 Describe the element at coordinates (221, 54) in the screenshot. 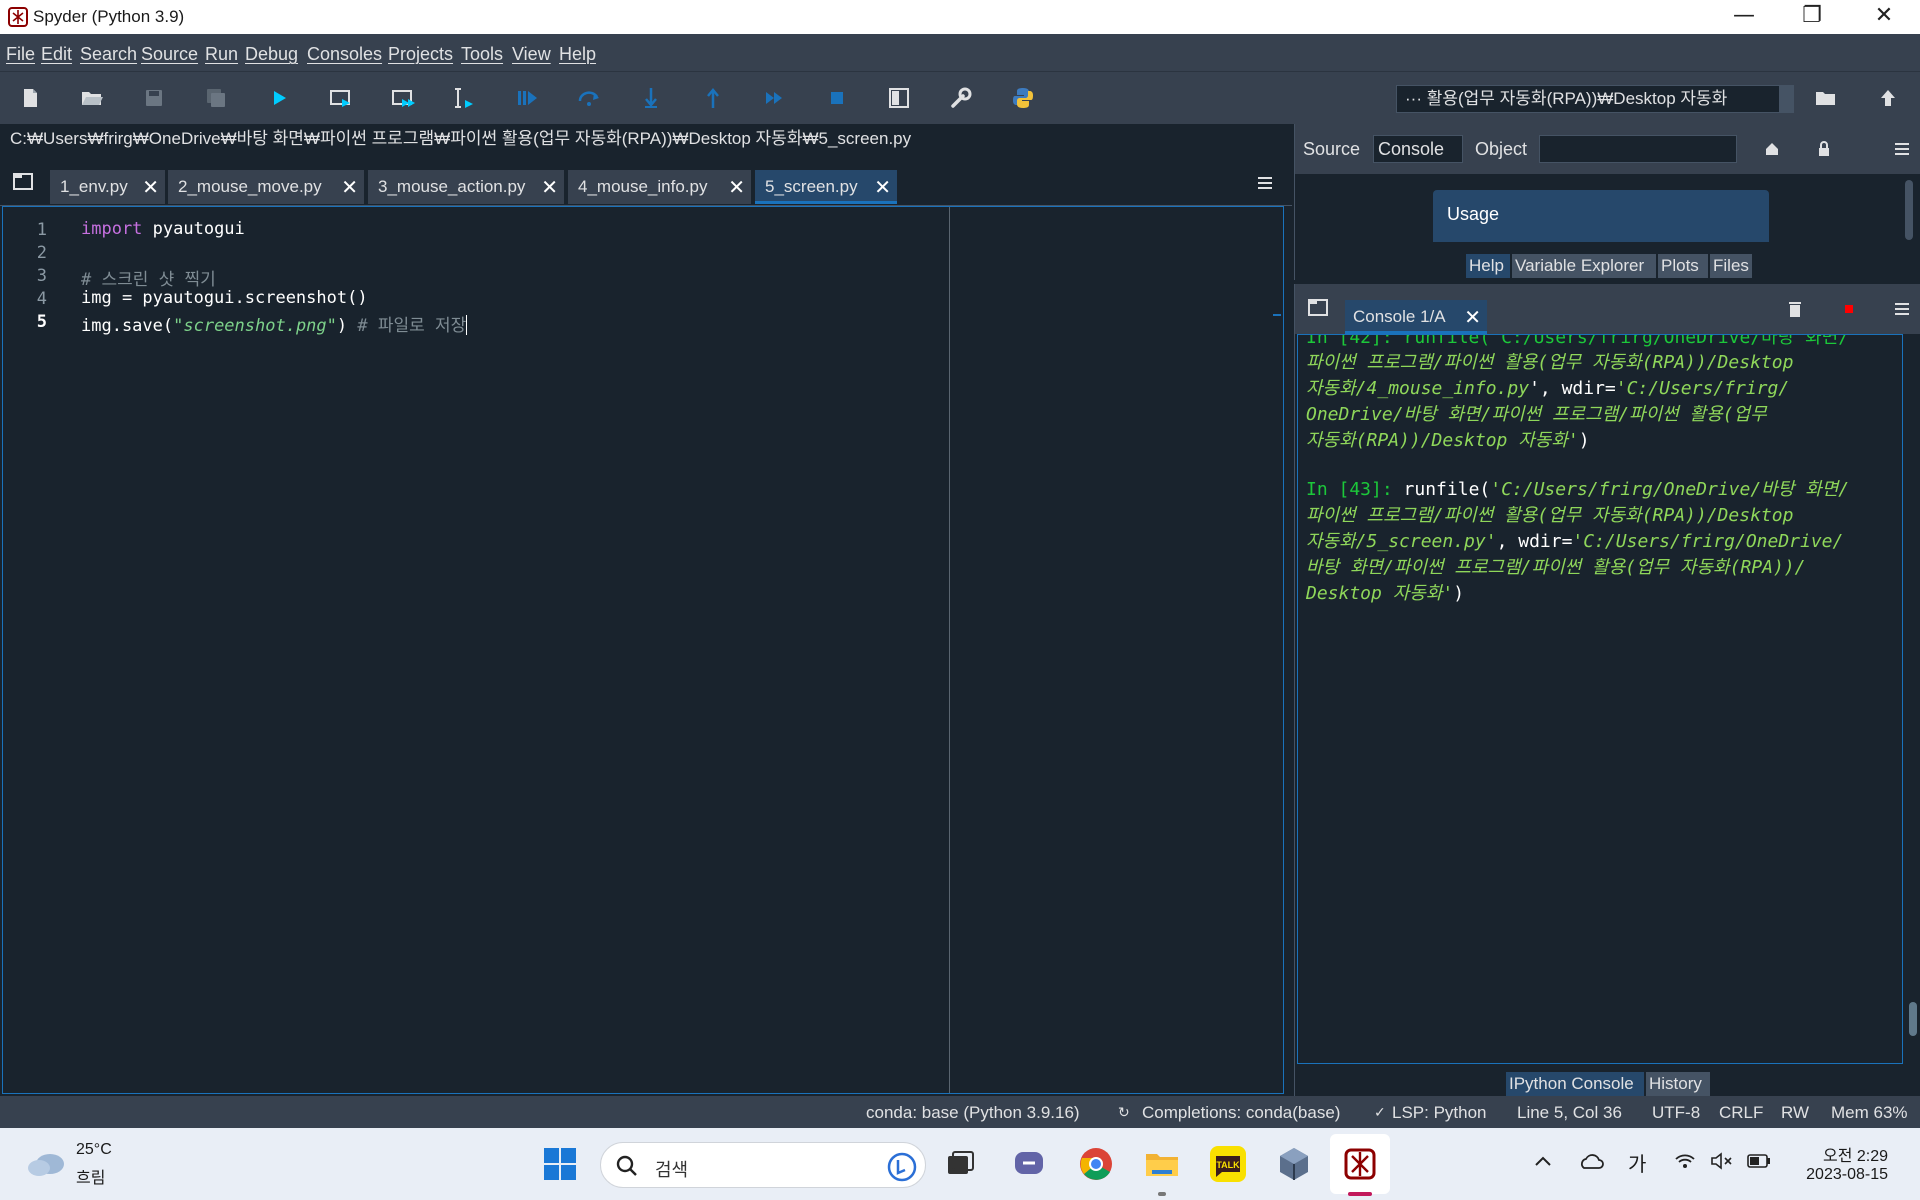

I see `menu-run: Run` at that location.